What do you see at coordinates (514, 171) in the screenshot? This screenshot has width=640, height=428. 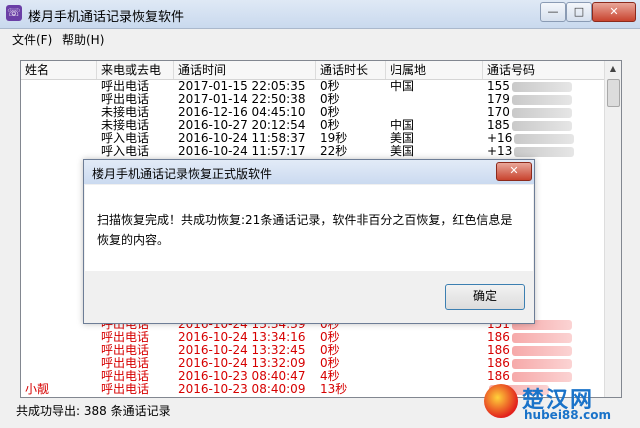 I see `dialog-close-button: ✕` at bounding box center [514, 171].